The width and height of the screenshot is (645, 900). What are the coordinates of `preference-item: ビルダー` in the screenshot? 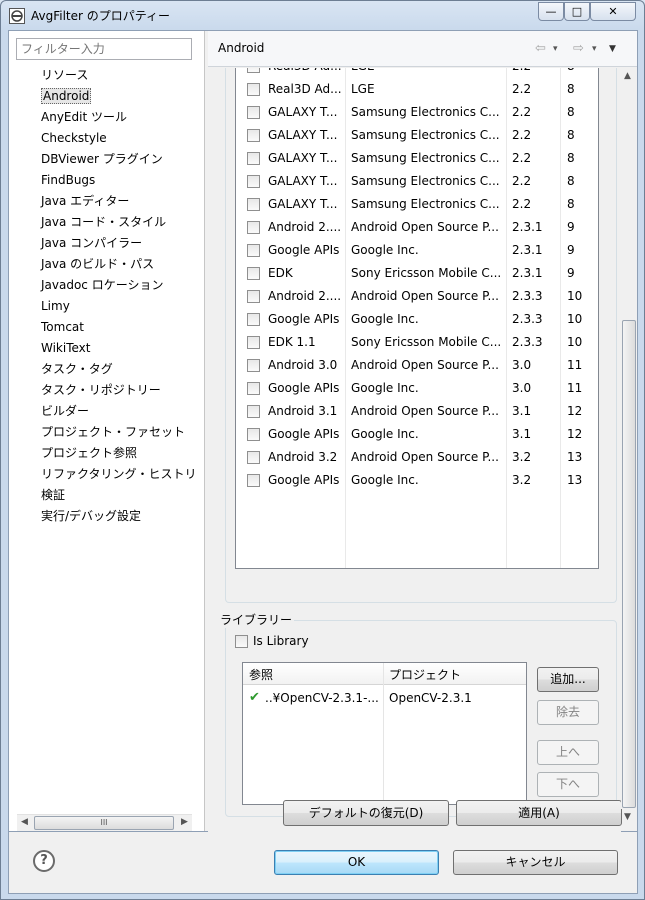 It's located at (120, 411).